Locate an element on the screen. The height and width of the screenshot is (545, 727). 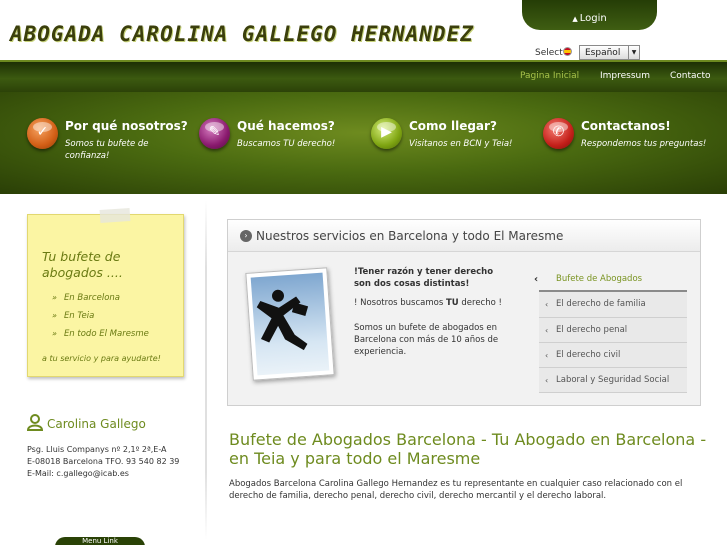
user-icon is located at coordinates (35, 422).